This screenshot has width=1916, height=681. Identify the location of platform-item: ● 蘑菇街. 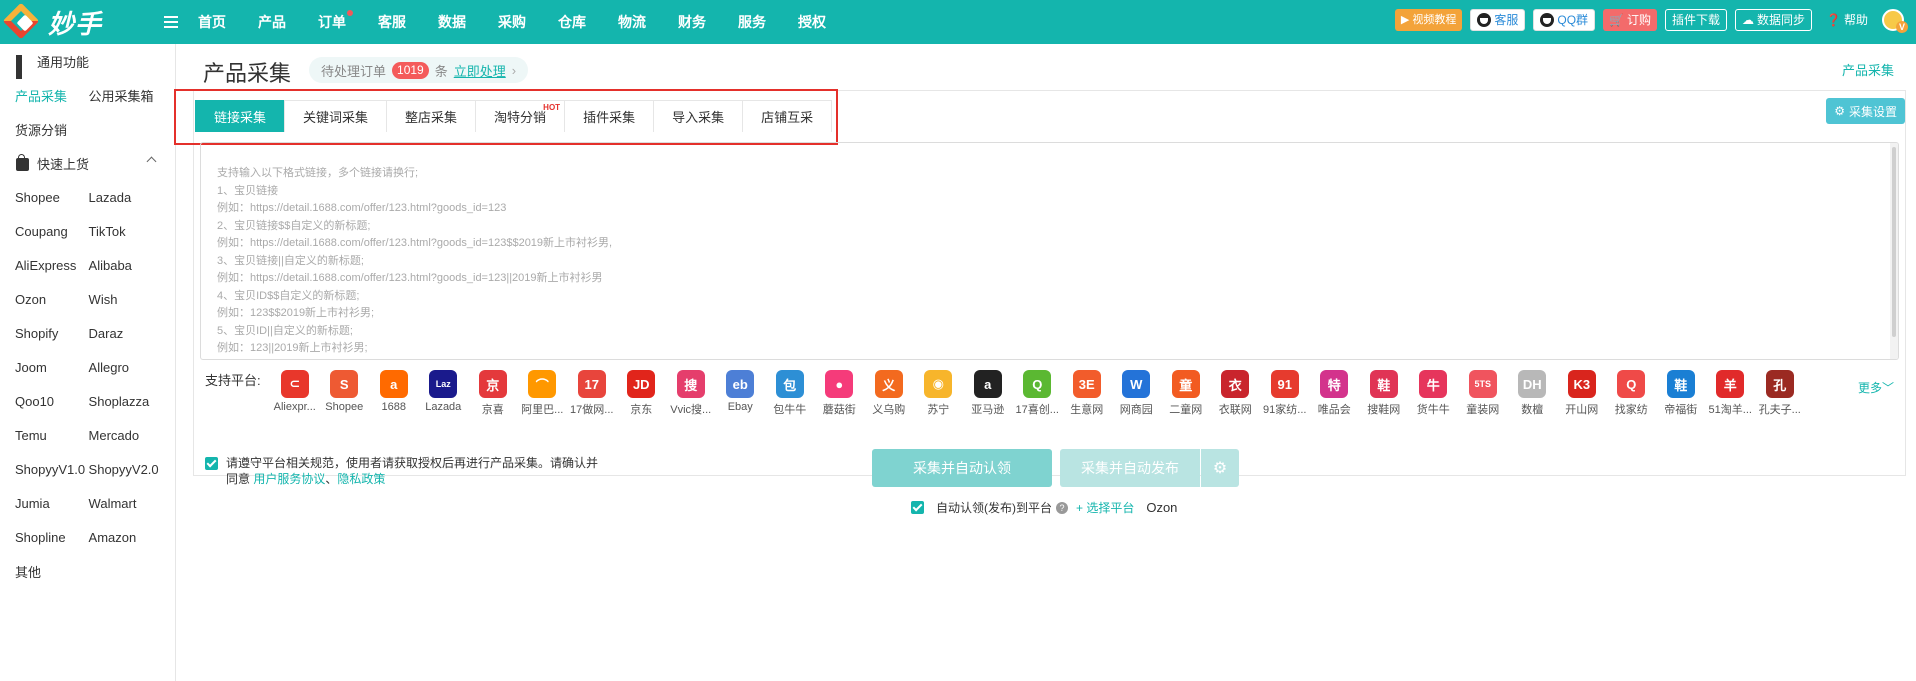
(840, 393).